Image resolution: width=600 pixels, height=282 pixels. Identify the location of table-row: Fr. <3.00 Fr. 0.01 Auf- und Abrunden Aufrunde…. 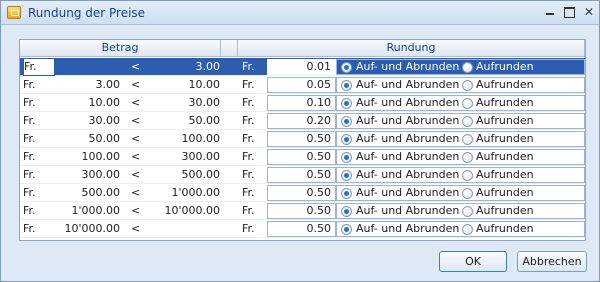
(302, 67).